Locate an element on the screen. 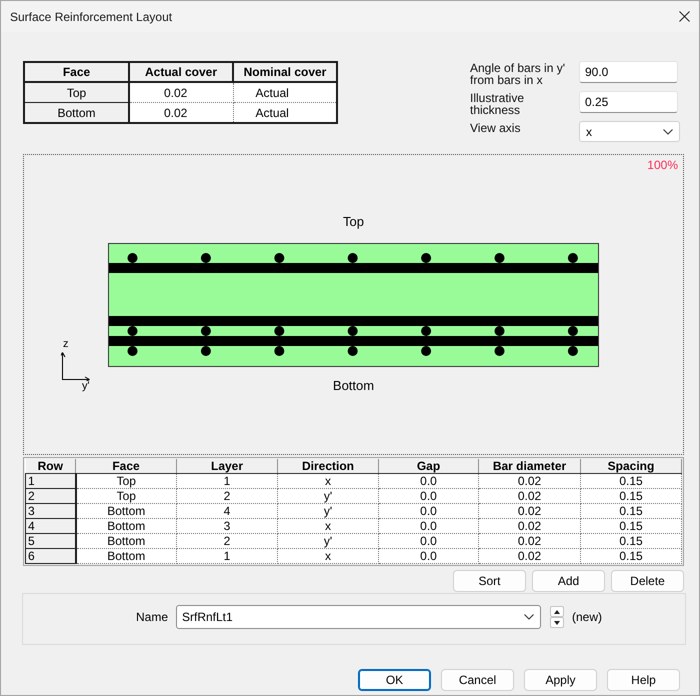 This screenshot has width=700, height=696. input-field: 0.25 is located at coordinates (628, 102).